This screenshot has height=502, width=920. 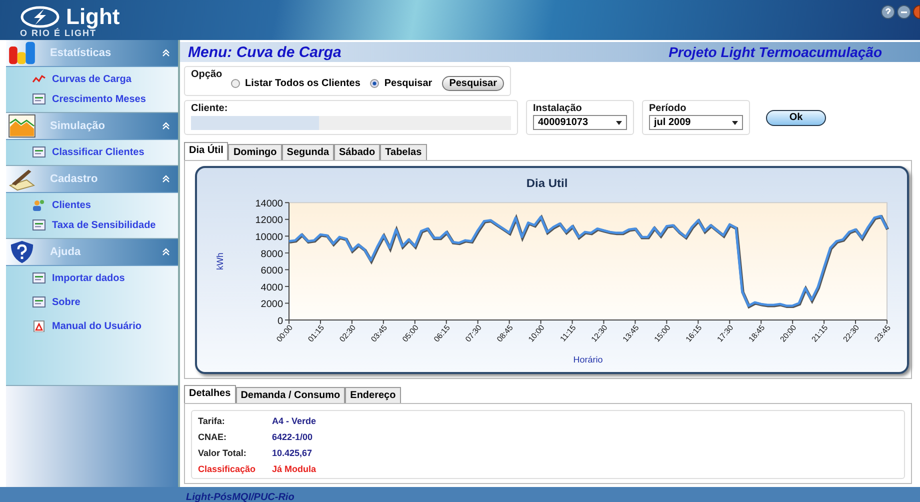 What do you see at coordinates (292, 437) in the screenshot?
I see `detail-value: 6422-1/00` at bounding box center [292, 437].